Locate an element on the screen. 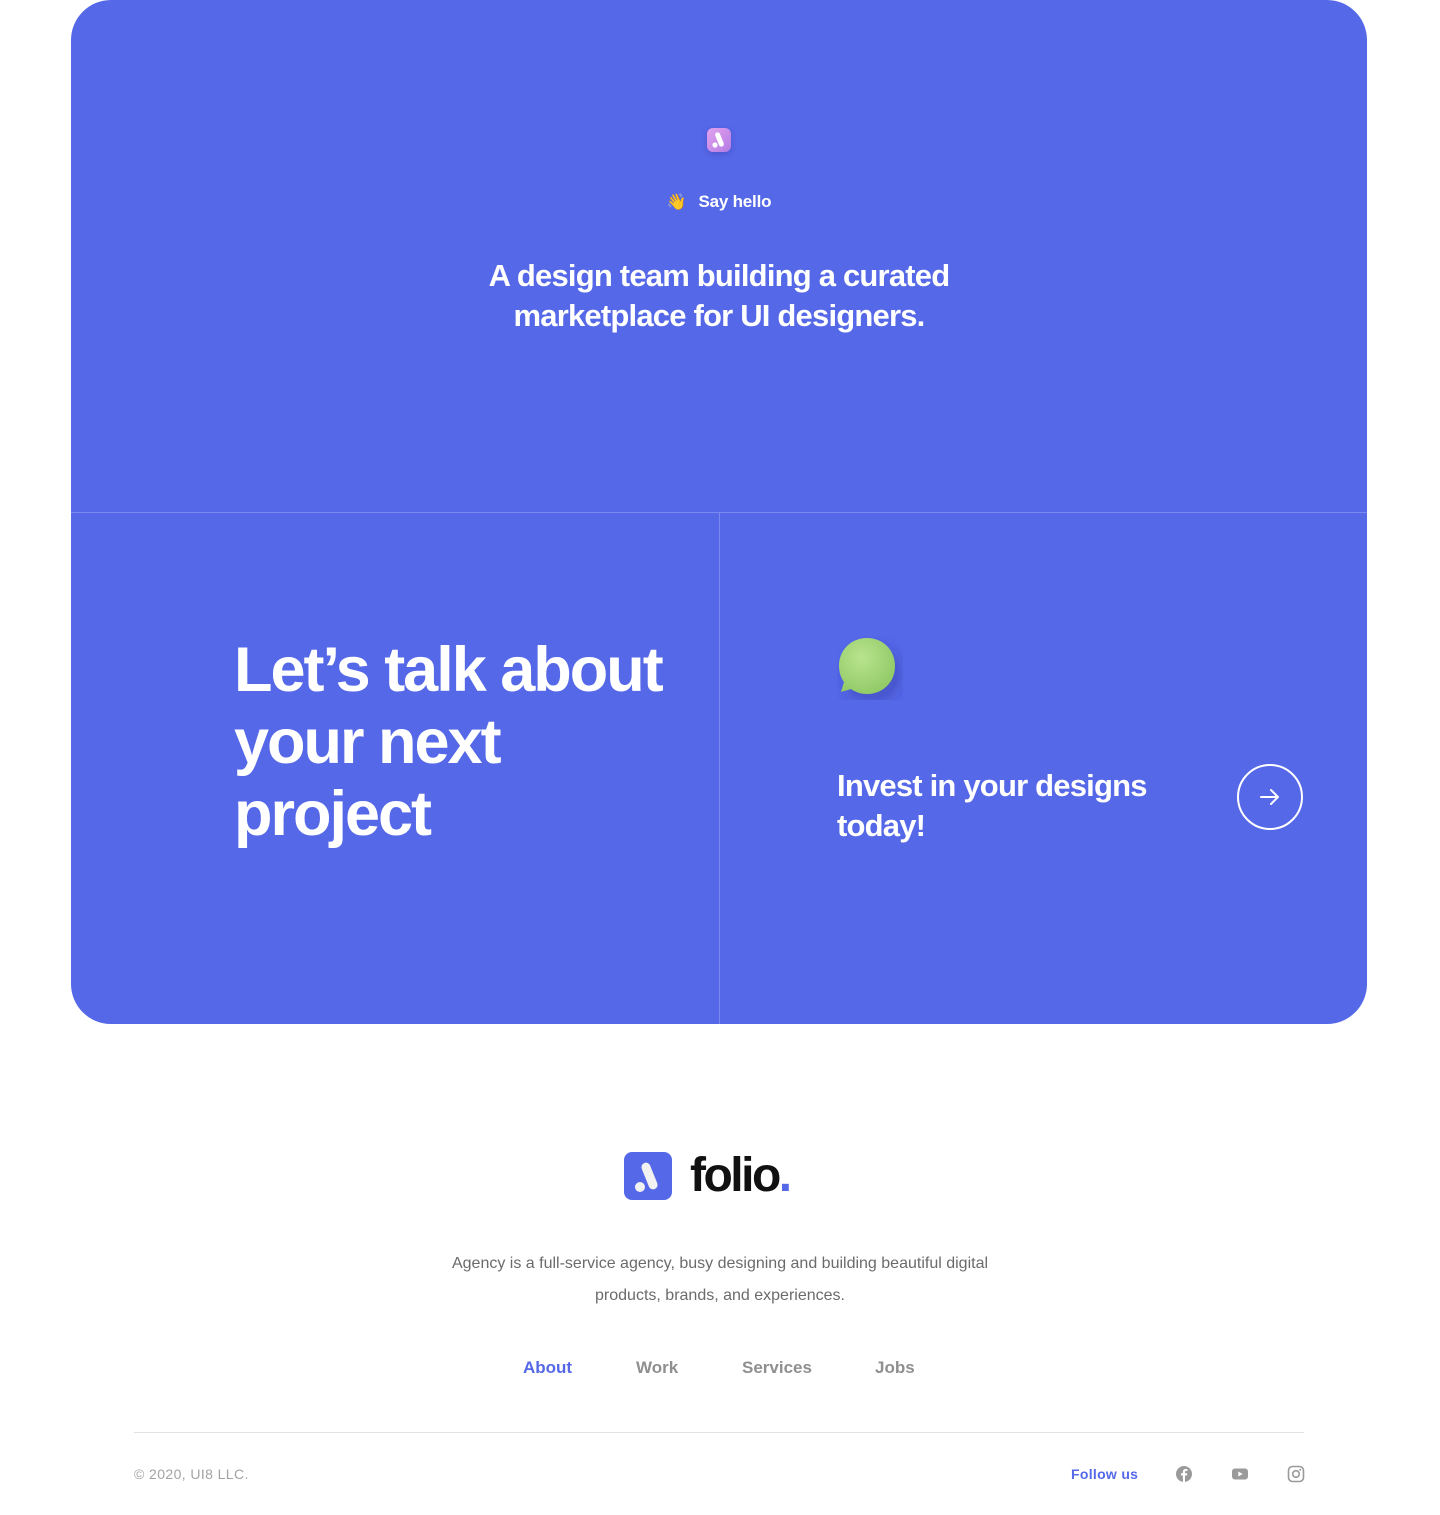  footer-divider is located at coordinates (719, 1432).